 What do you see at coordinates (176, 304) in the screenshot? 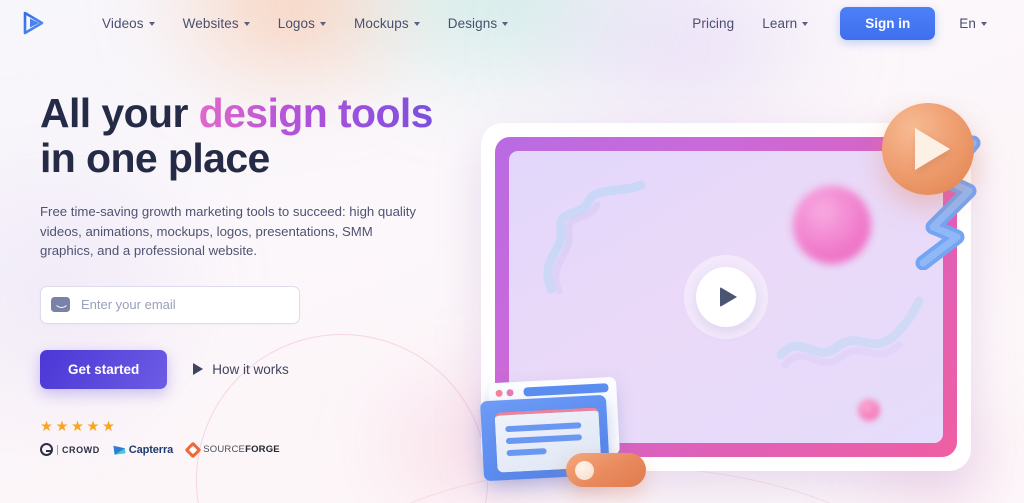
I see `email-field` at bounding box center [176, 304].